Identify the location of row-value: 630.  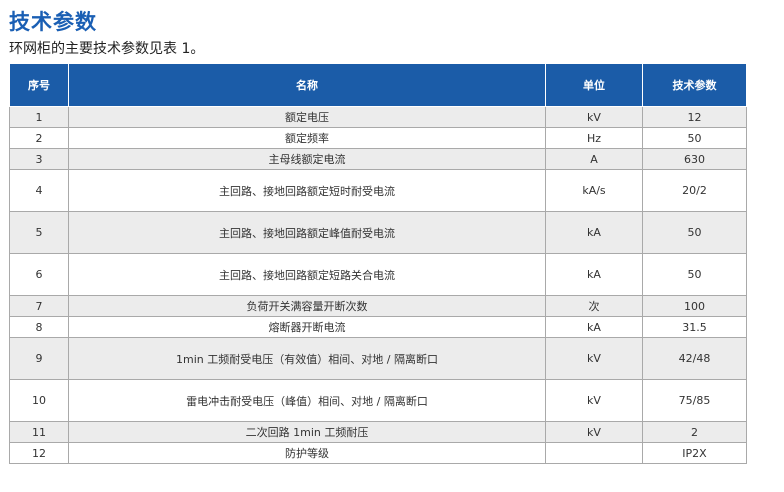
(694, 159).